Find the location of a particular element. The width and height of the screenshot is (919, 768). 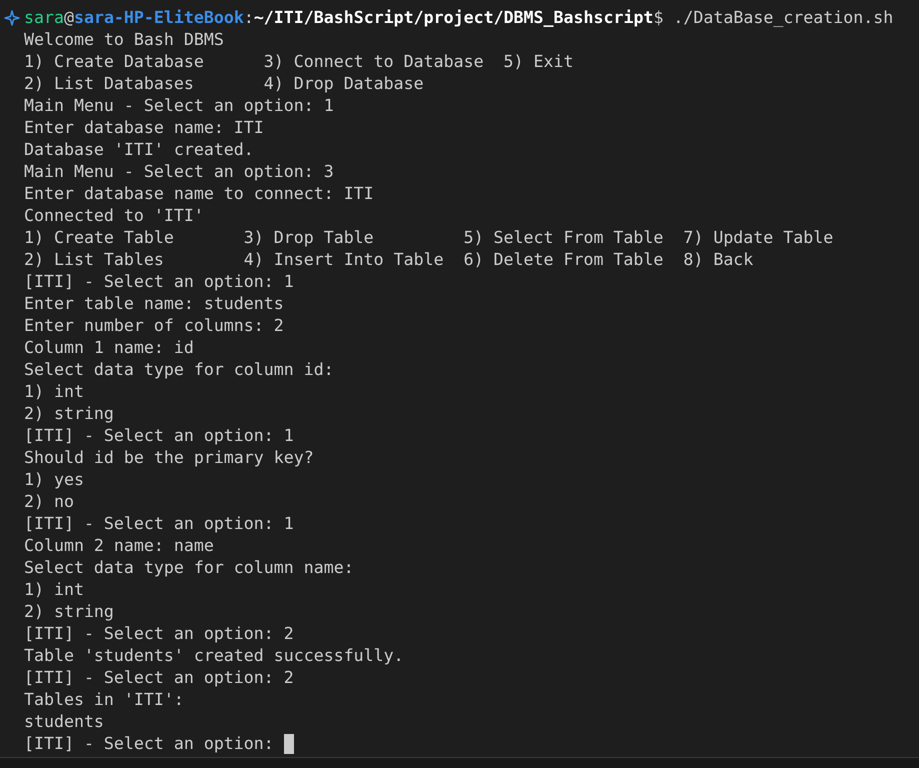

terminal-line: Enter database name: ITI is located at coordinates (144, 128).